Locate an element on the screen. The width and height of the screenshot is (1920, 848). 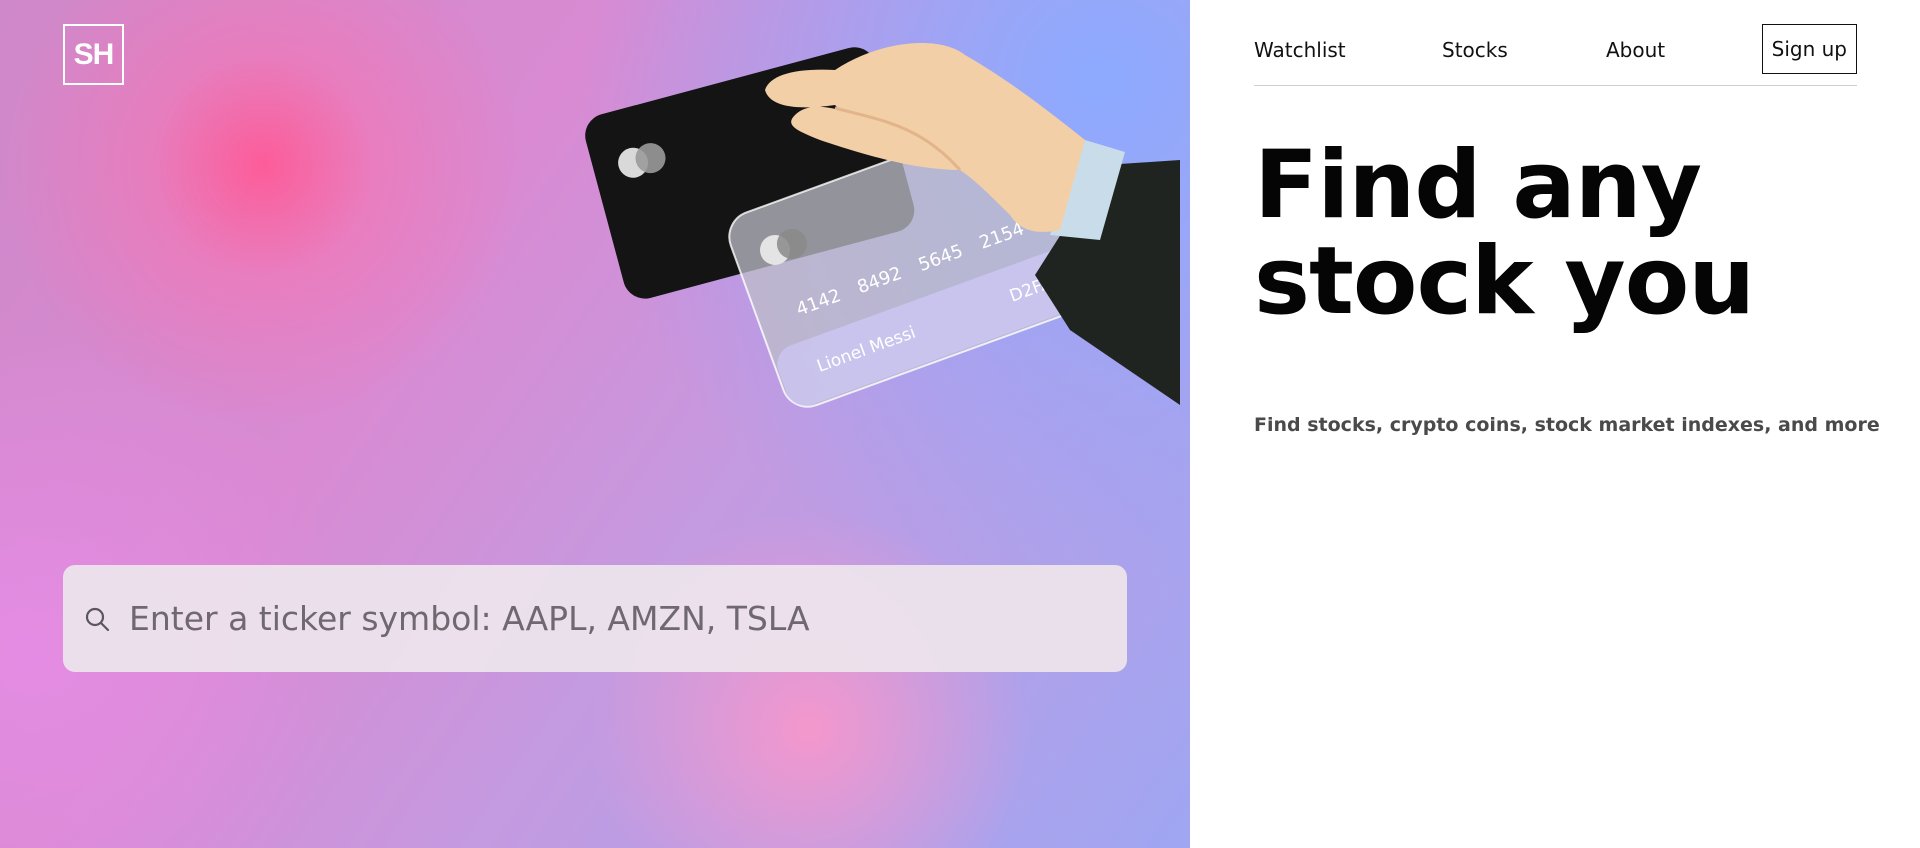
headline-line-2: stock you is located at coordinates (1504, 281).